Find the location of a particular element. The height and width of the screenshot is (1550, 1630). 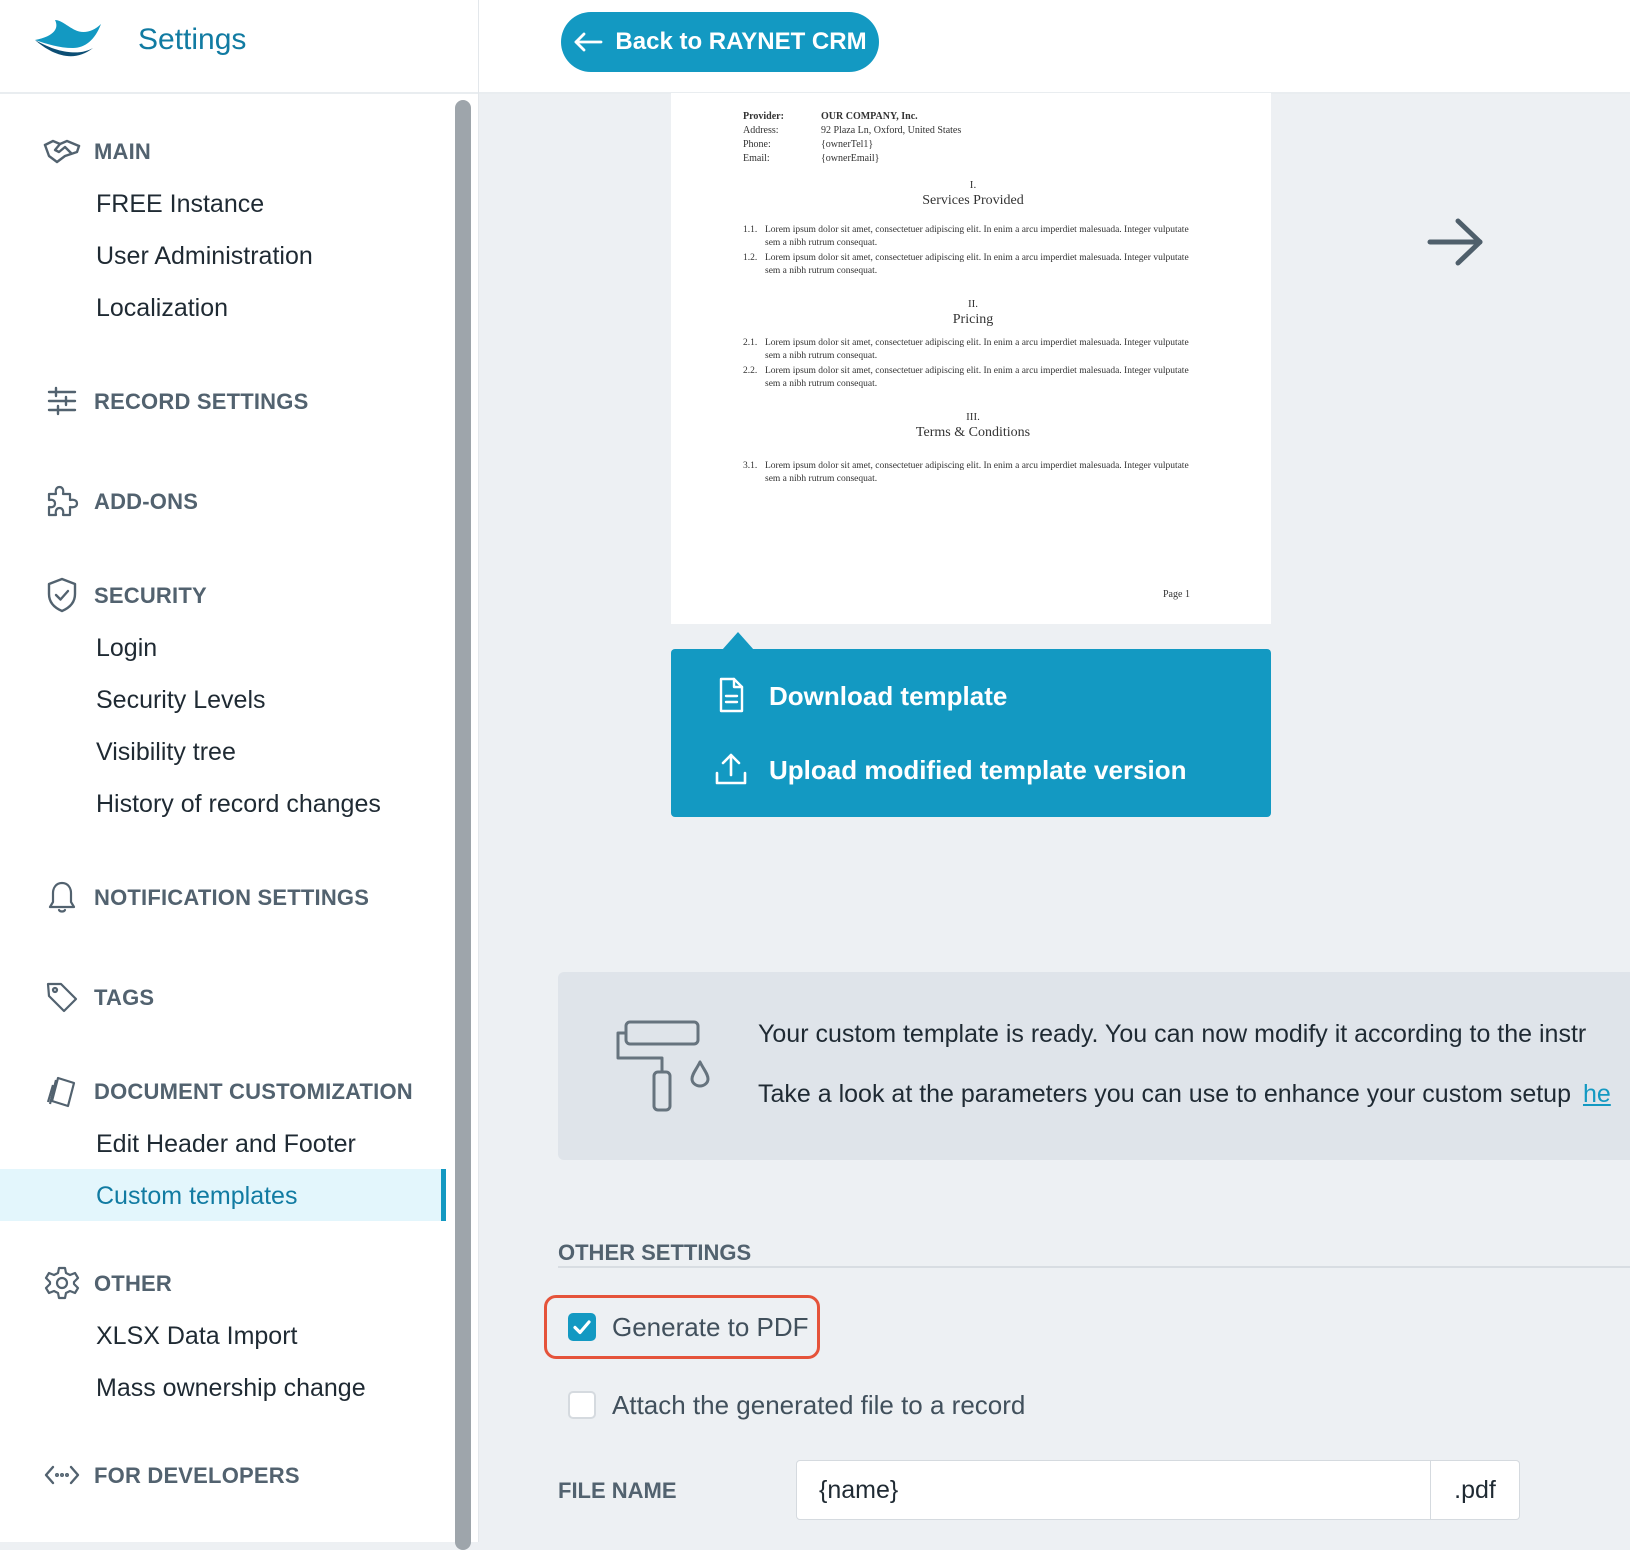

sidebar-scrollbar is located at coordinates (463, 825).